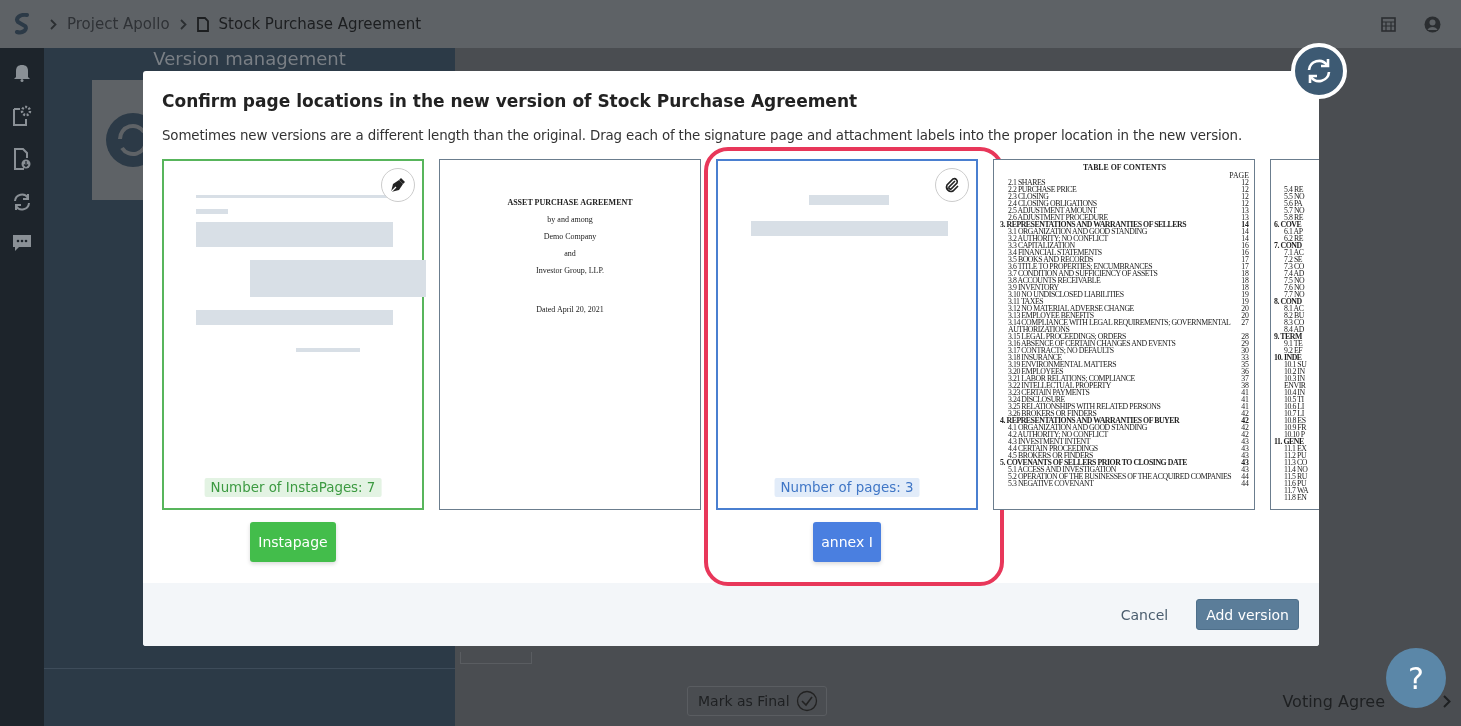  I want to click on document-text: Demo Company, so click(570, 236).